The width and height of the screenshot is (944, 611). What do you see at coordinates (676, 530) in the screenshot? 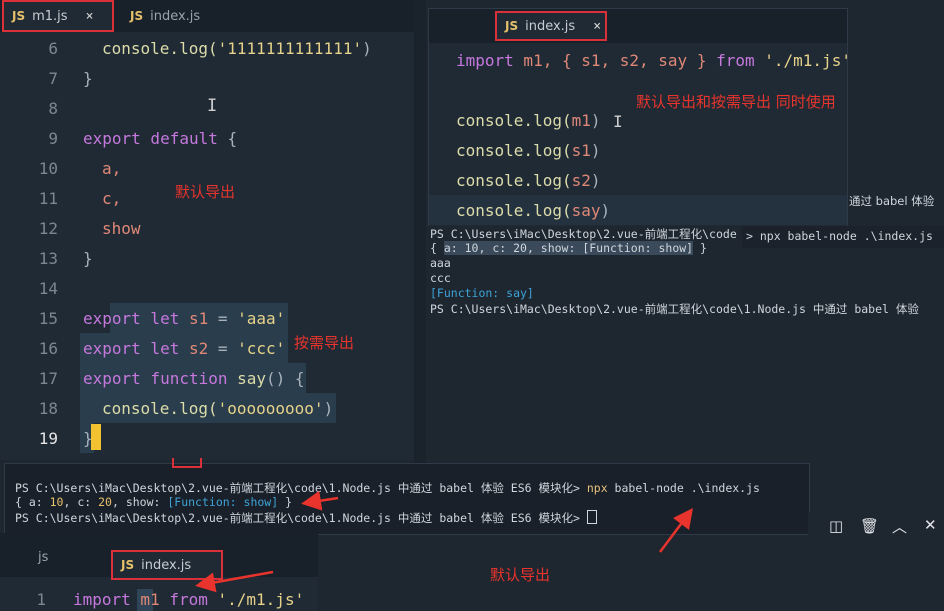
I see `arrow-to-command` at bounding box center [676, 530].